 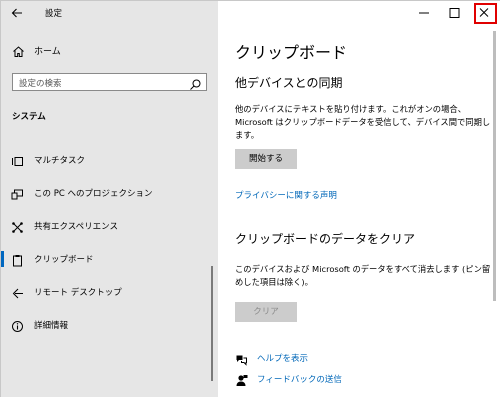 What do you see at coordinates (17, 159) in the screenshot?
I see `multitask-icon` at bounding box center [17, 159].